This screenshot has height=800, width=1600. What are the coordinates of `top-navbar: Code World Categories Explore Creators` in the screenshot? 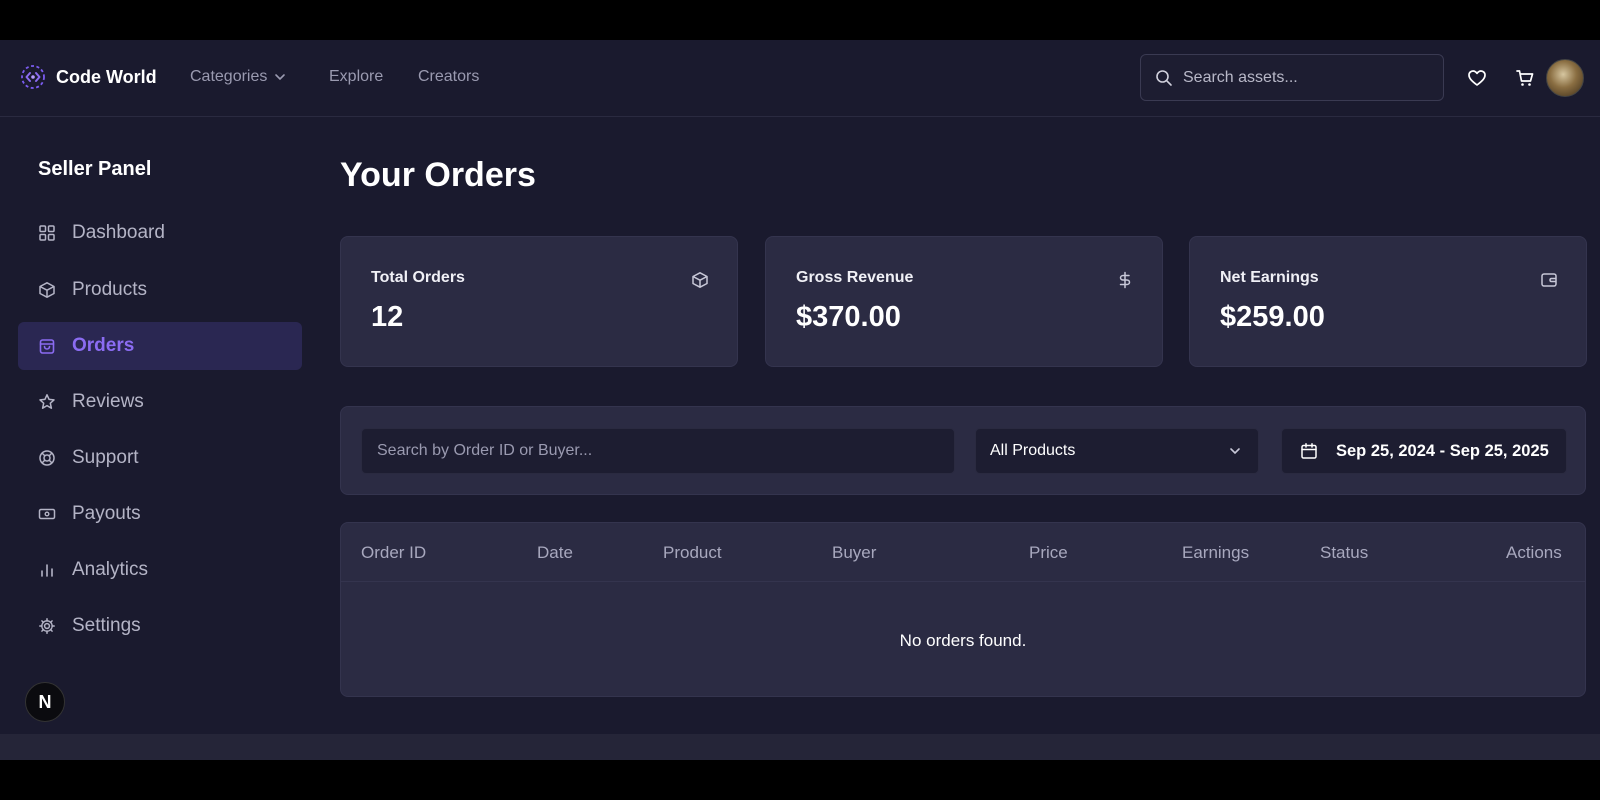 It's located at (800, 78).